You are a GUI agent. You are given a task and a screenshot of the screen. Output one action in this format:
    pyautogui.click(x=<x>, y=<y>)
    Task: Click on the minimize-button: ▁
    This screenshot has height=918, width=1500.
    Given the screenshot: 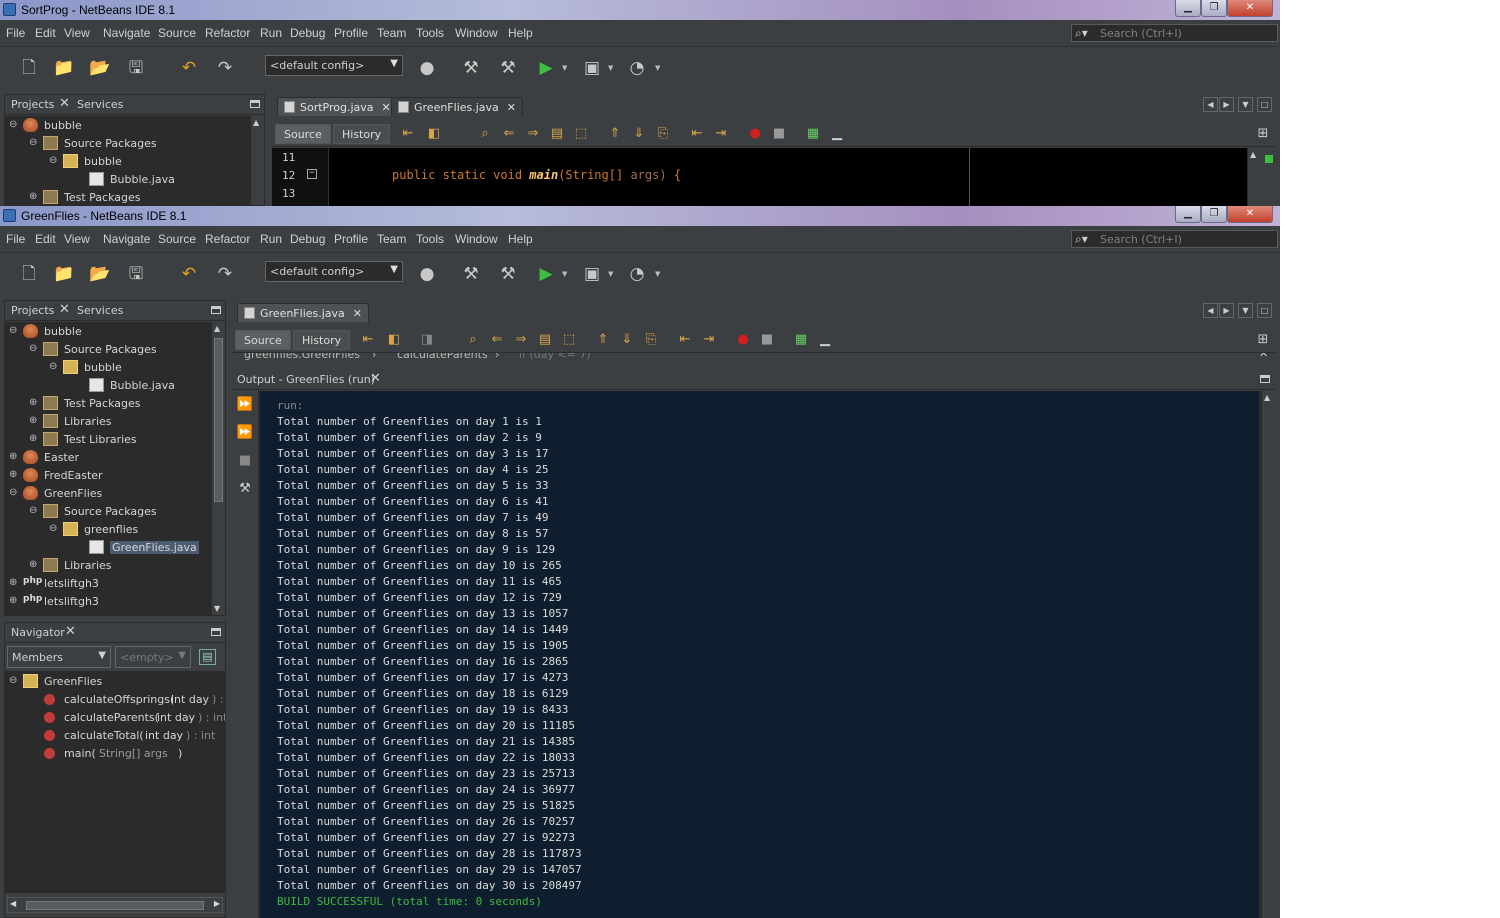 What is the action you would take?
    pyautogui.click(x=1188, y=8)
    